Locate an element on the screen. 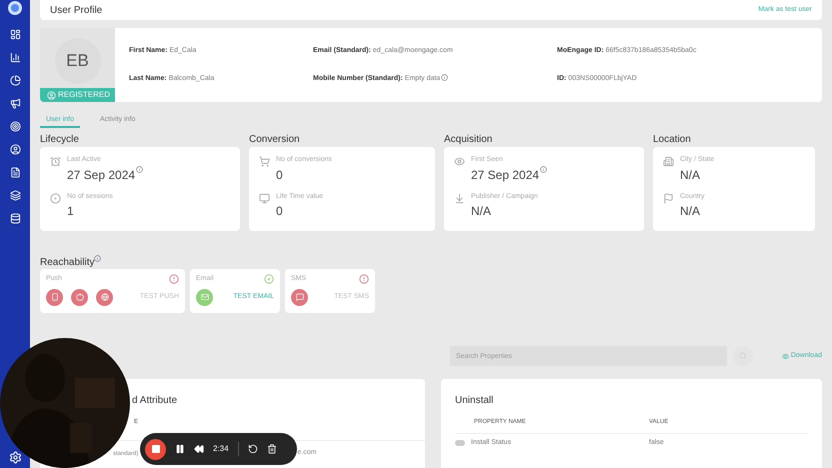 This screenshot has width=832, height=468. avatar: EB is located at coordinates (77, 61).